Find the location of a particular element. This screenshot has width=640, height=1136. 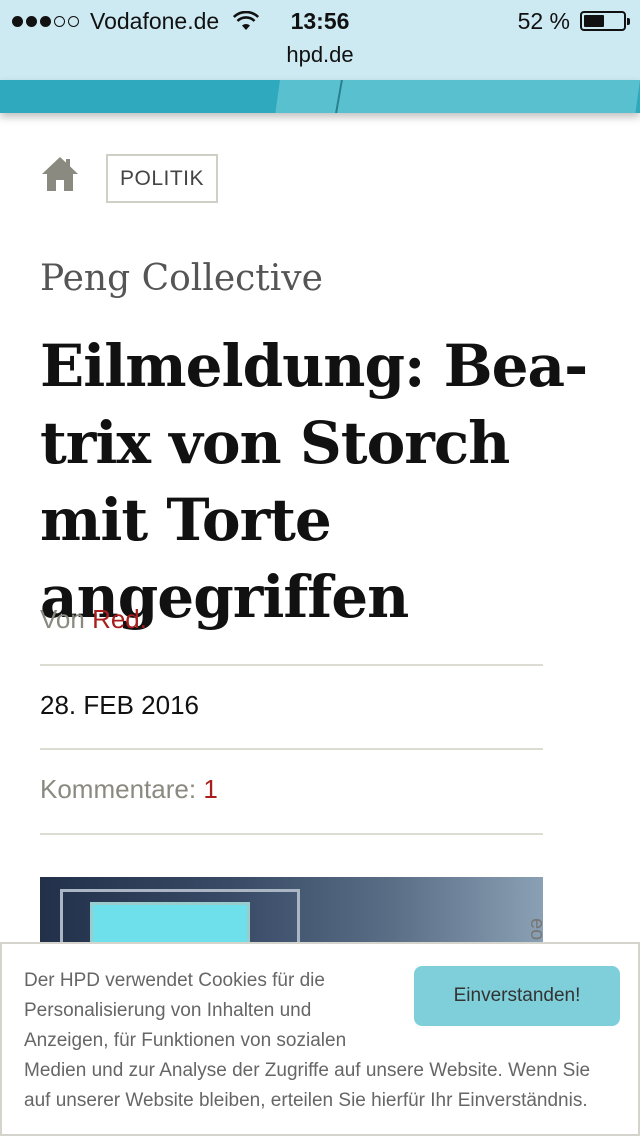

author-prefix: Von is located at coordinates (62, 619).